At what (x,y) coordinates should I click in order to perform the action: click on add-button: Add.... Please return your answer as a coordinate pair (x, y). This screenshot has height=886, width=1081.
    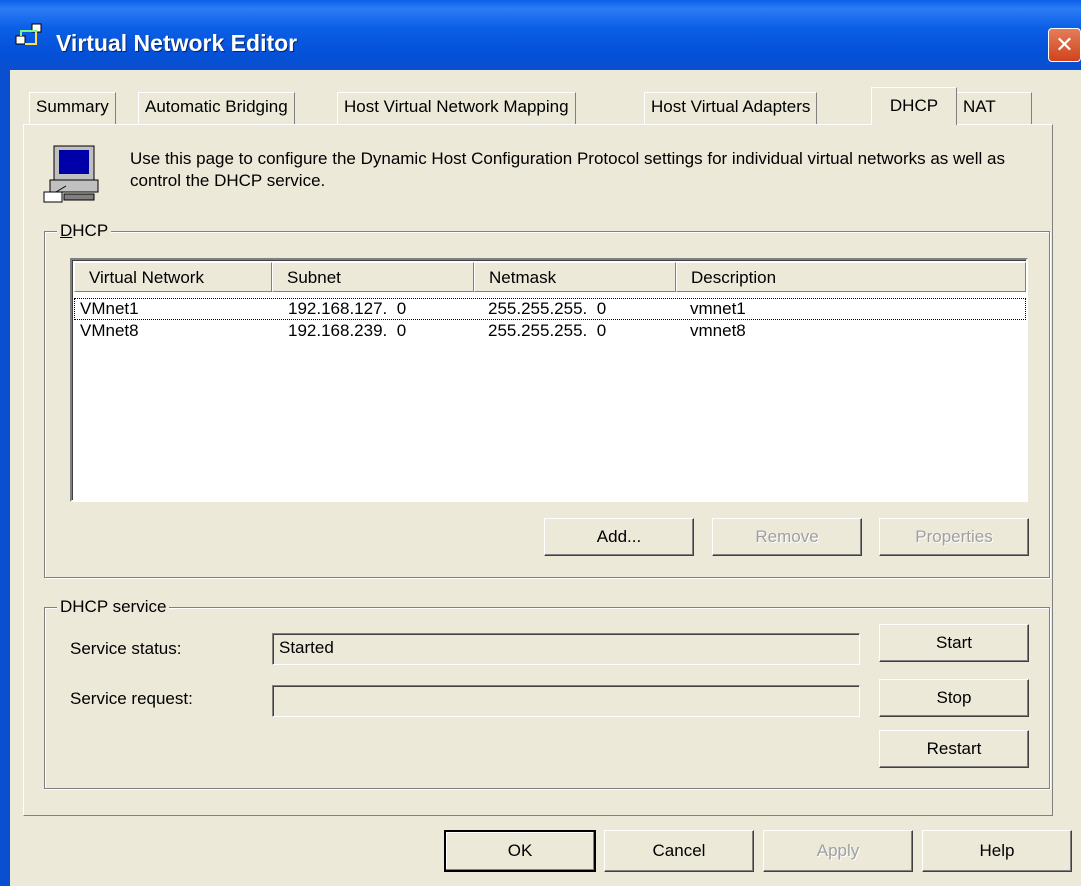
    Looking at the image, I should click on (619, 537).